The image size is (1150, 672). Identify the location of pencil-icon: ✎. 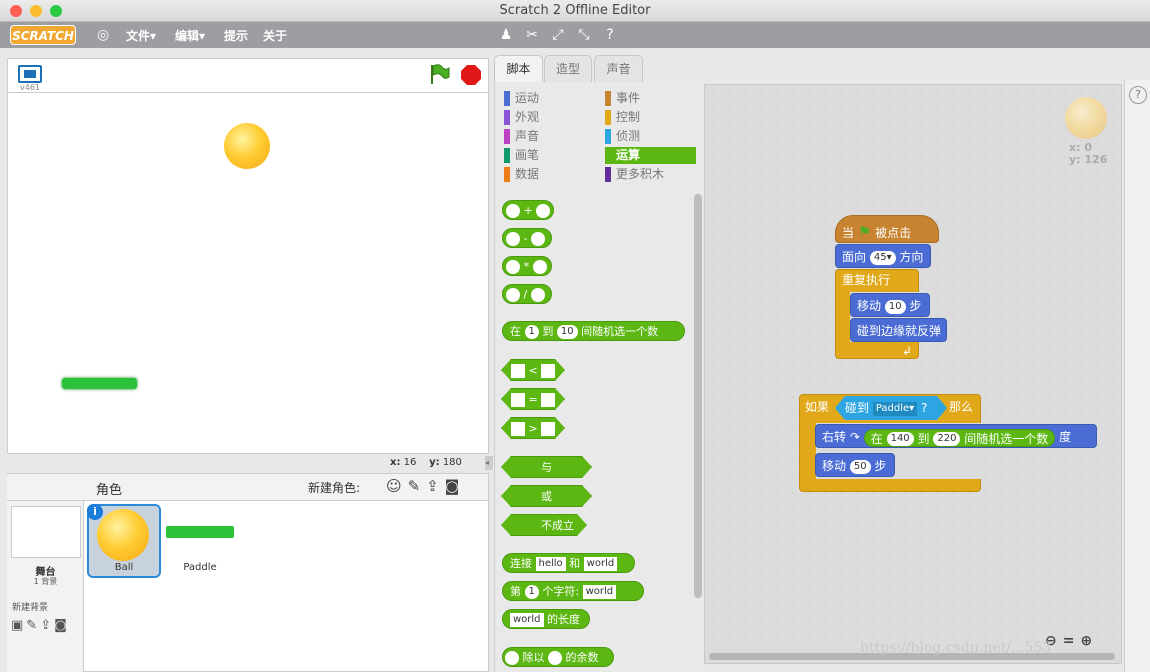
(33, 625).